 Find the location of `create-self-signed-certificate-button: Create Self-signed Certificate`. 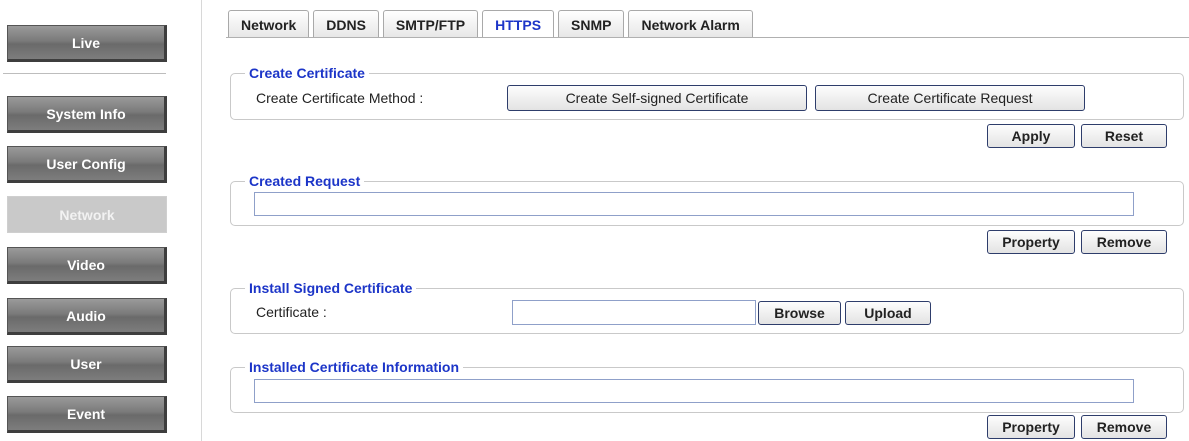

create-self-signed-certificate-button: Create Self-signed Certificate is located at coordinates (657, 98).